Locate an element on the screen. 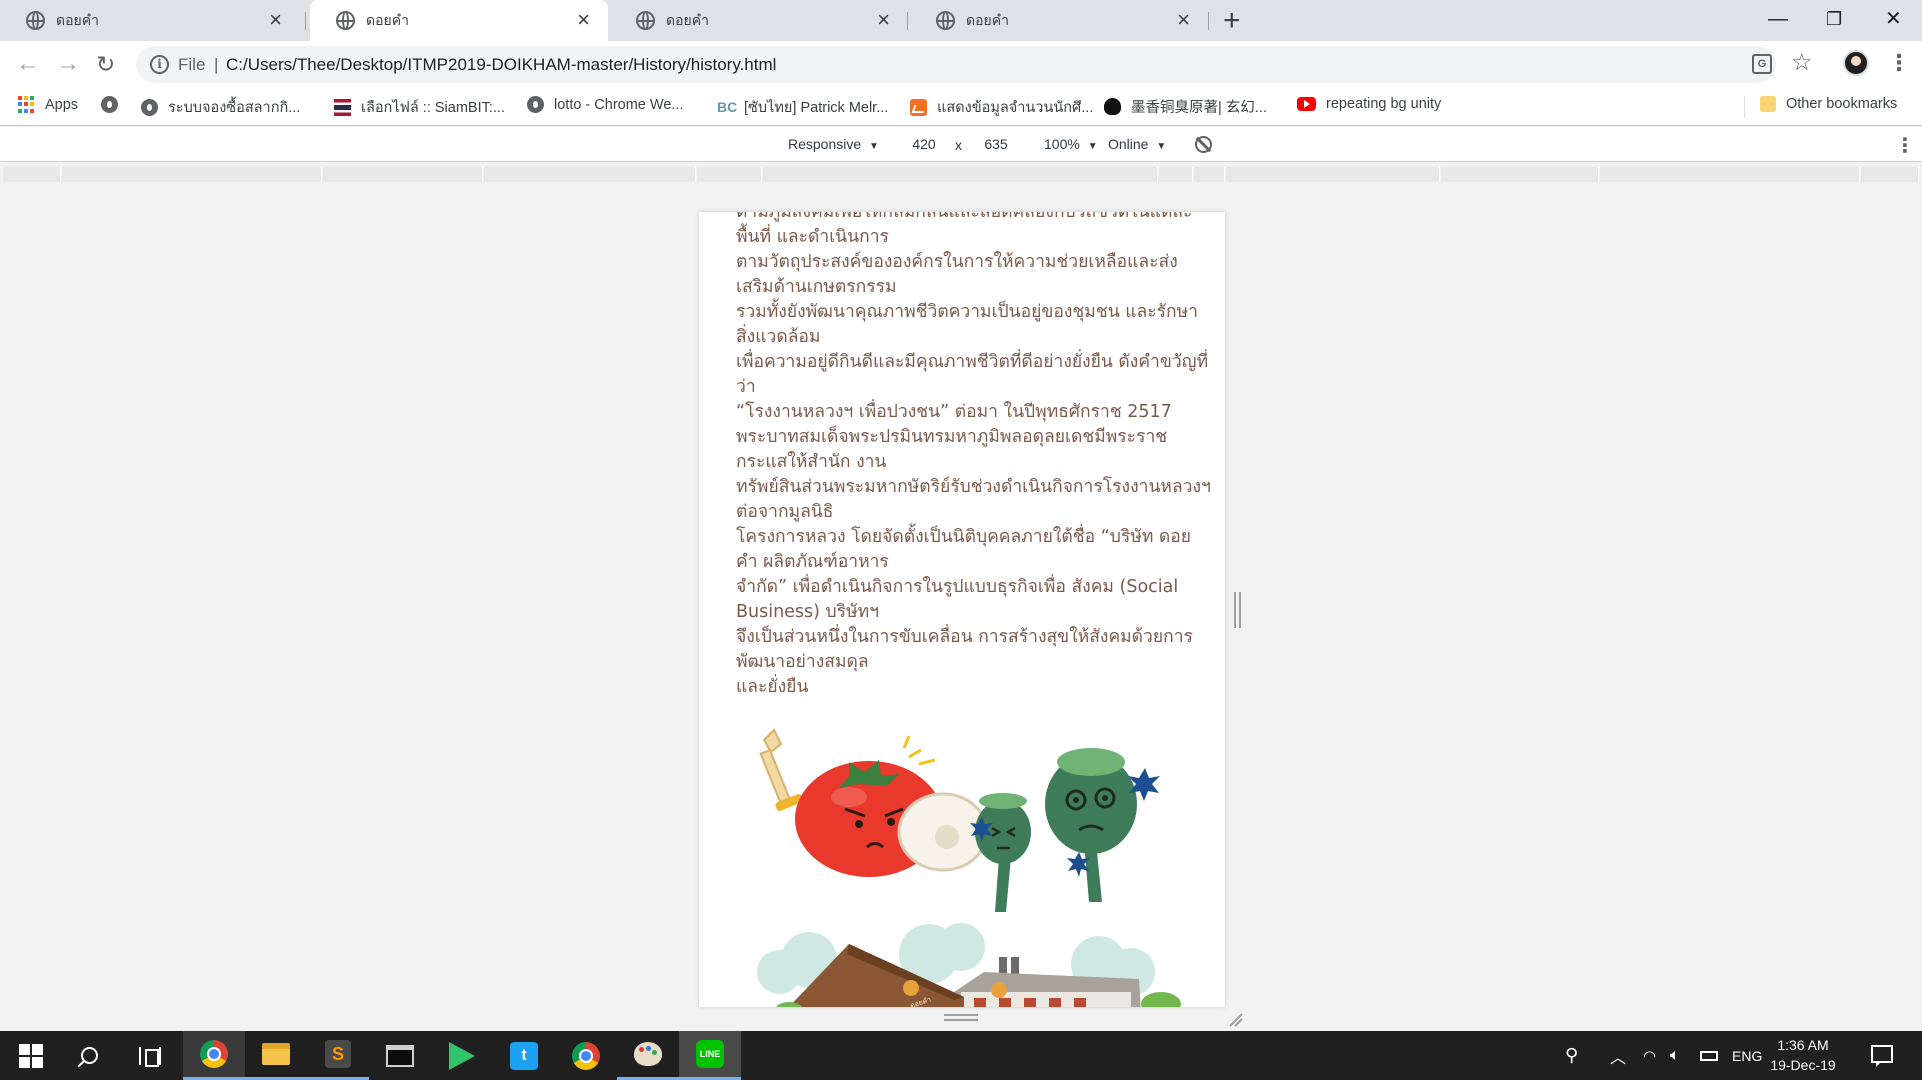  minimize-button: — is located at coordinates (1778, 19).